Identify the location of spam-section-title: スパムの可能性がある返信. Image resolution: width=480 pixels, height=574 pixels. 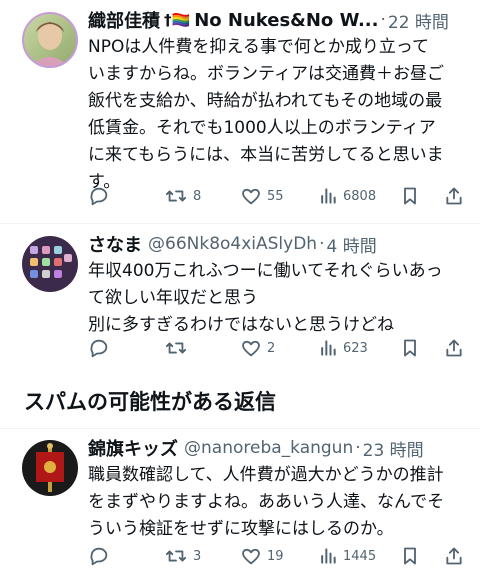
(150, 402).